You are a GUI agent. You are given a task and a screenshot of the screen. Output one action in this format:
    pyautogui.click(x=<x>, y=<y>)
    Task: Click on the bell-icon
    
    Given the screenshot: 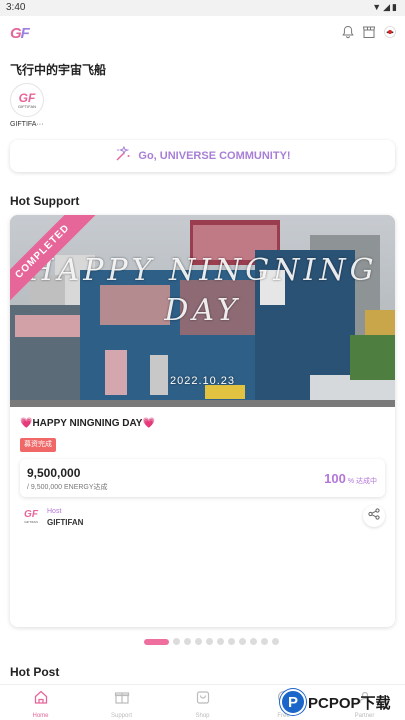 What is the action you would take?
    pyautogui.click(x=347, y=31)
    